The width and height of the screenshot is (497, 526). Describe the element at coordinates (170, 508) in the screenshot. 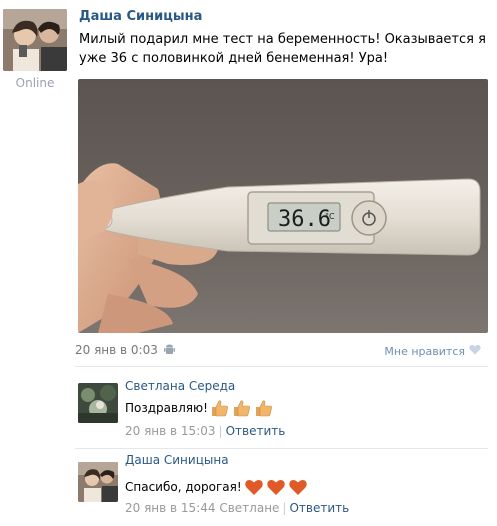

I see `comment-date: 20 янв в 15:44` at that location.